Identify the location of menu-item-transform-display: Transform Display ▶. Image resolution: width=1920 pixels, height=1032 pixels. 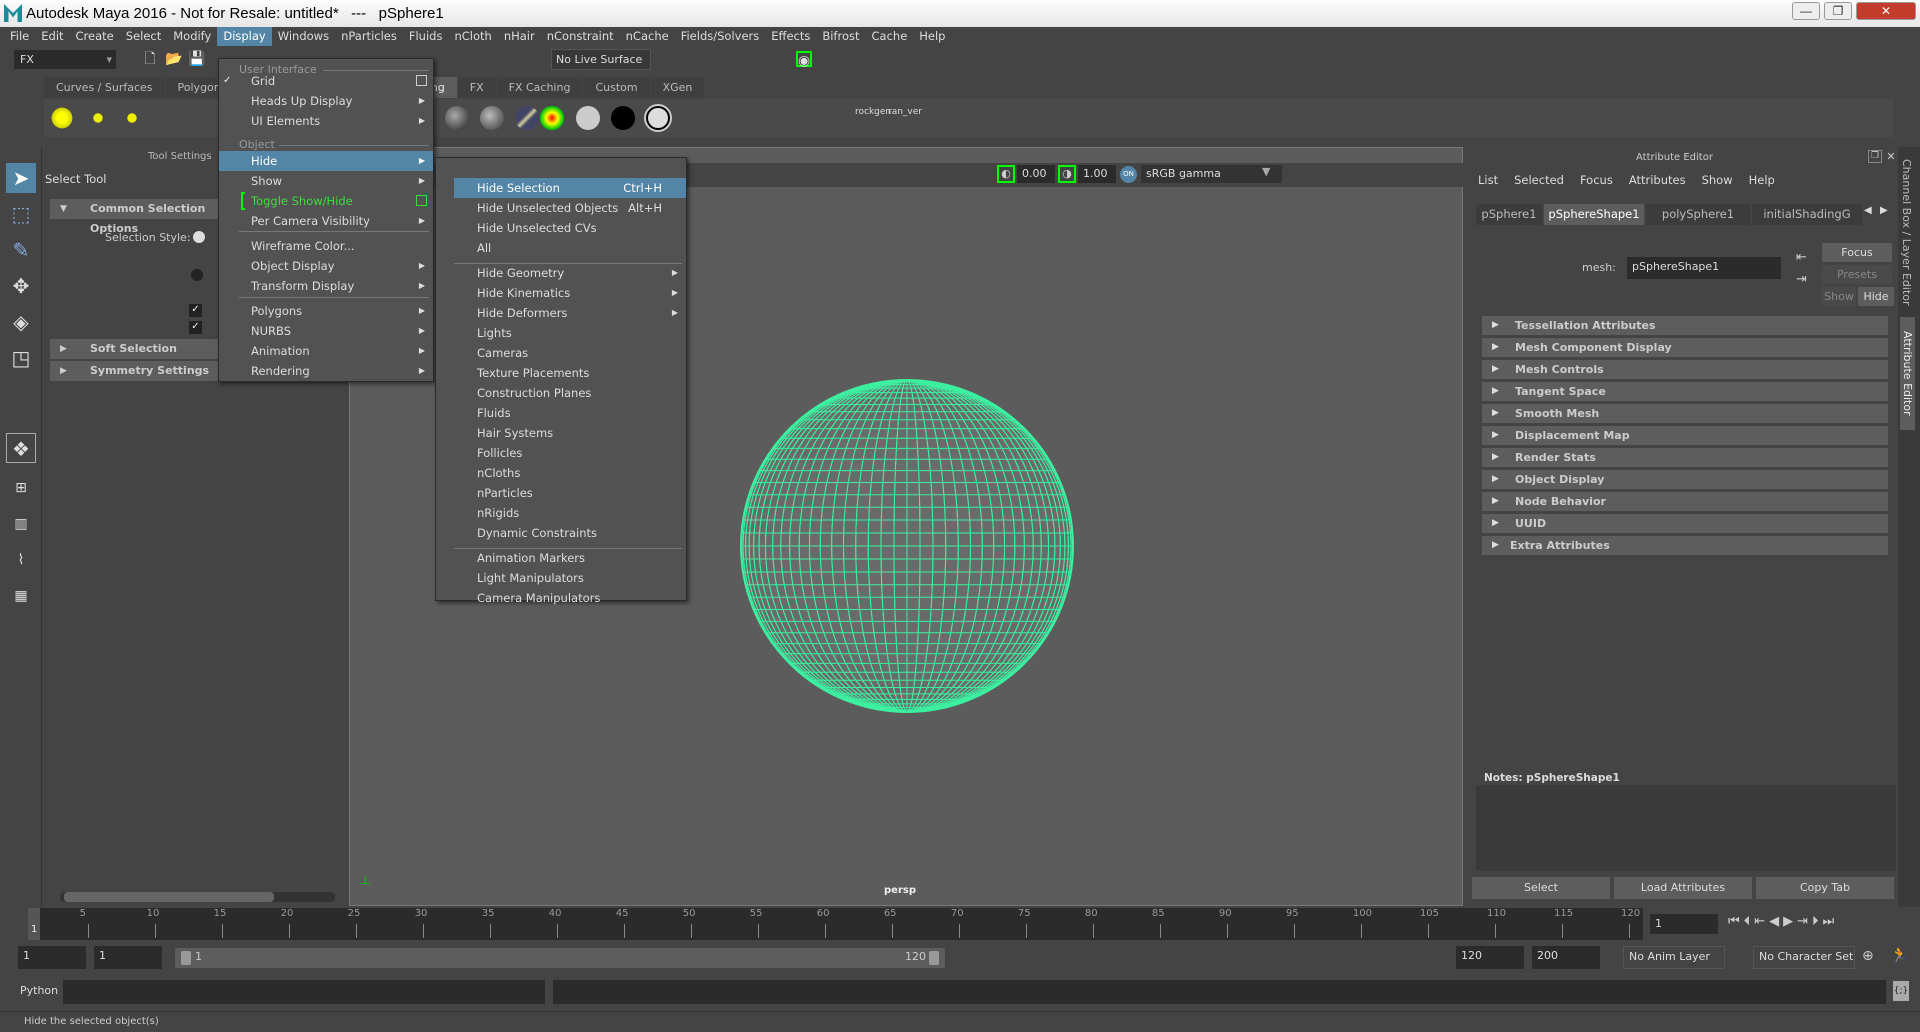
(326, 286).